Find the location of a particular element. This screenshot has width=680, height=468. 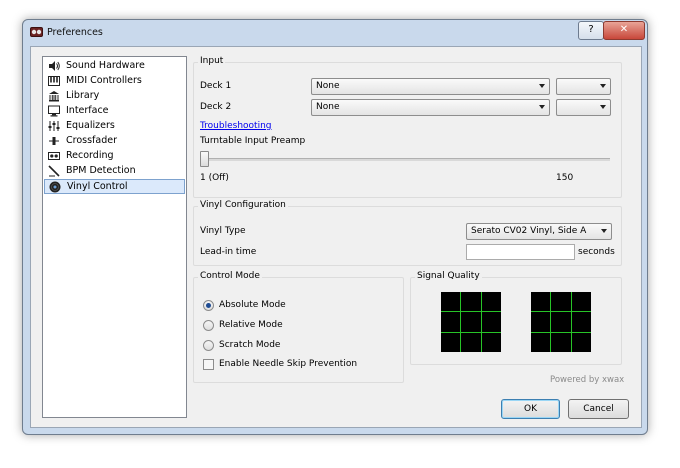

preamp-max-label: 150 is located at coordinates (565, 178).